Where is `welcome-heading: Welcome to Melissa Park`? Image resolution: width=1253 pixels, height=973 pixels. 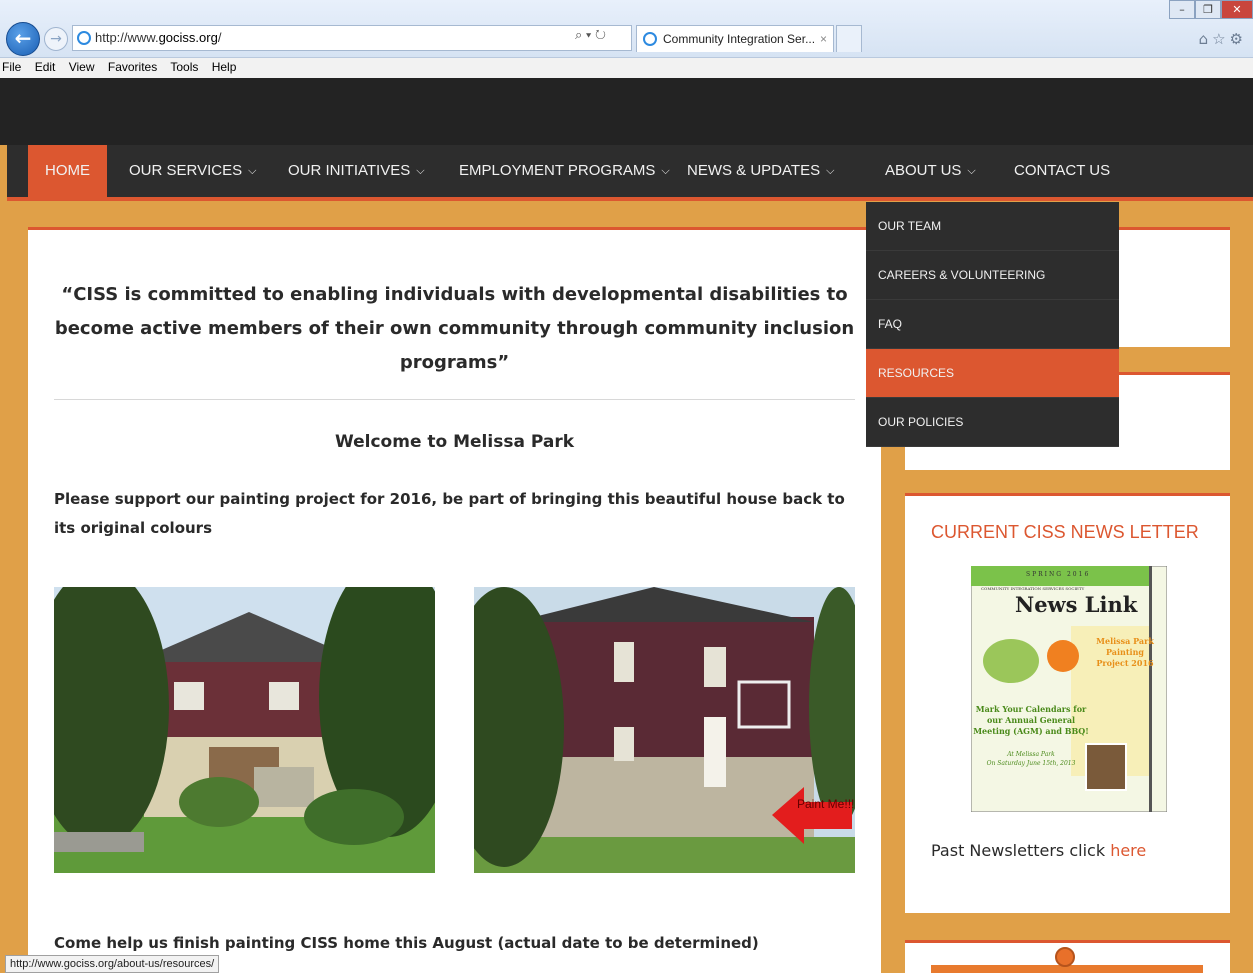 welcome-heading: Welcome to Melissa Park is located at coordinates (454, 442).